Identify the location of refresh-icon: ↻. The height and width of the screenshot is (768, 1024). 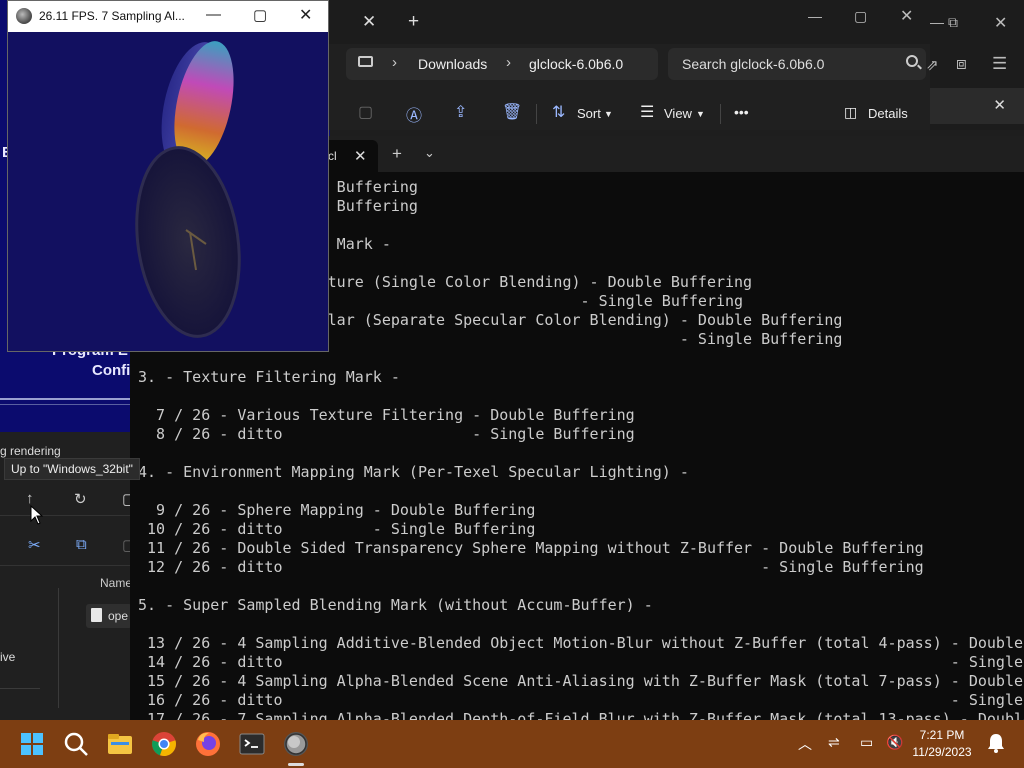
(80, 499).